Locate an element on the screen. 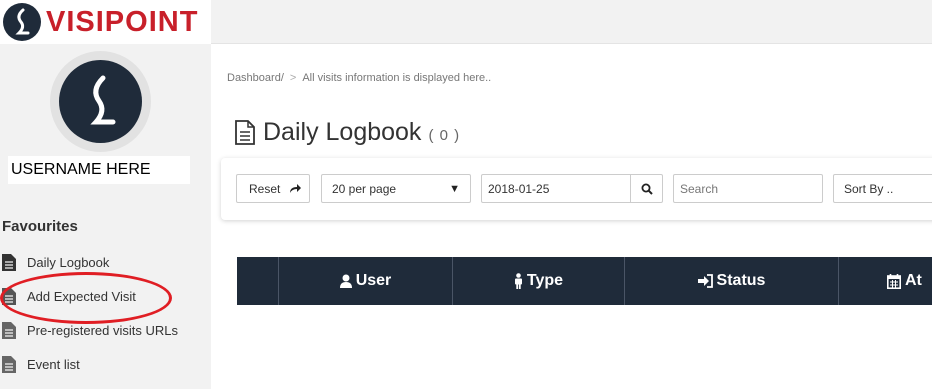 The height and width of the screenshot is (389, 932). visit-count: ( 0 ) is located at coordinates (444, 135).